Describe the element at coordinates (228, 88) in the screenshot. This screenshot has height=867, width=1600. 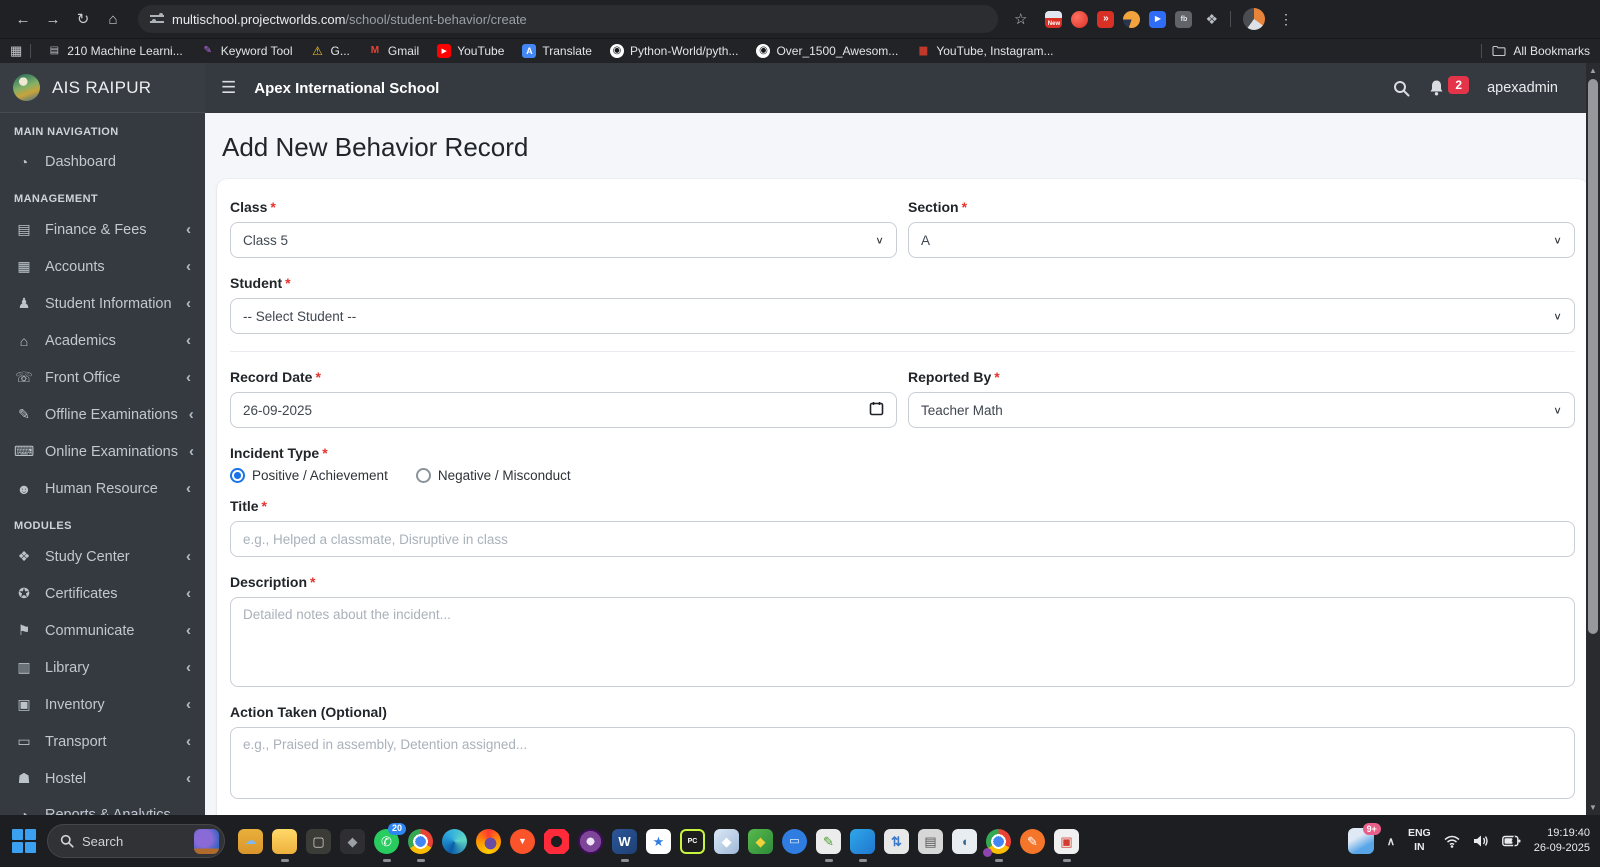
I see `sidebar-toggle-icon: ☰` at that location.